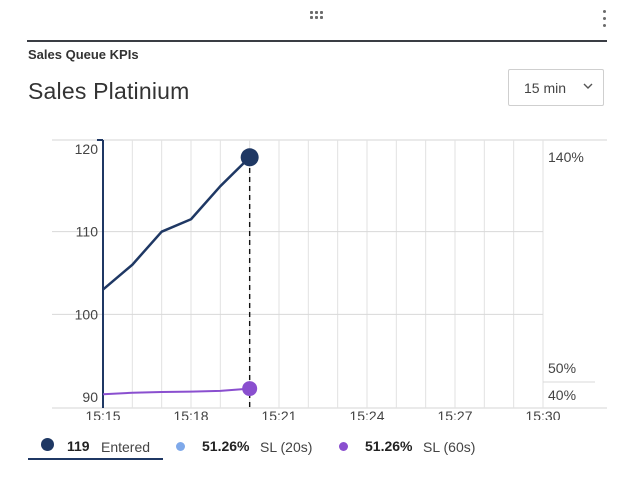 Image resolution: width=638 pixels, height=484 pixels. I want to click on legend-item-sl60: 51.26% SL (60s), so click(409, 444).